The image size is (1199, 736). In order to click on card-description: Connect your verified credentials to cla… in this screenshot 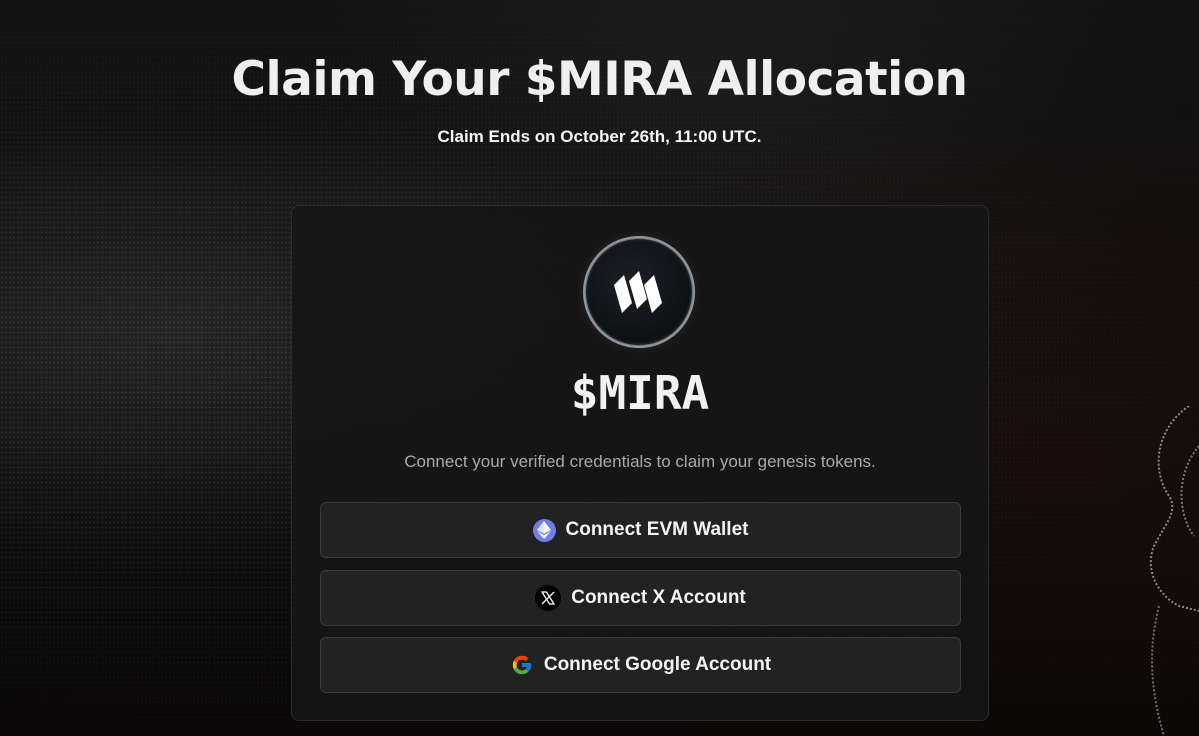, I will do `click(640, 461)`.